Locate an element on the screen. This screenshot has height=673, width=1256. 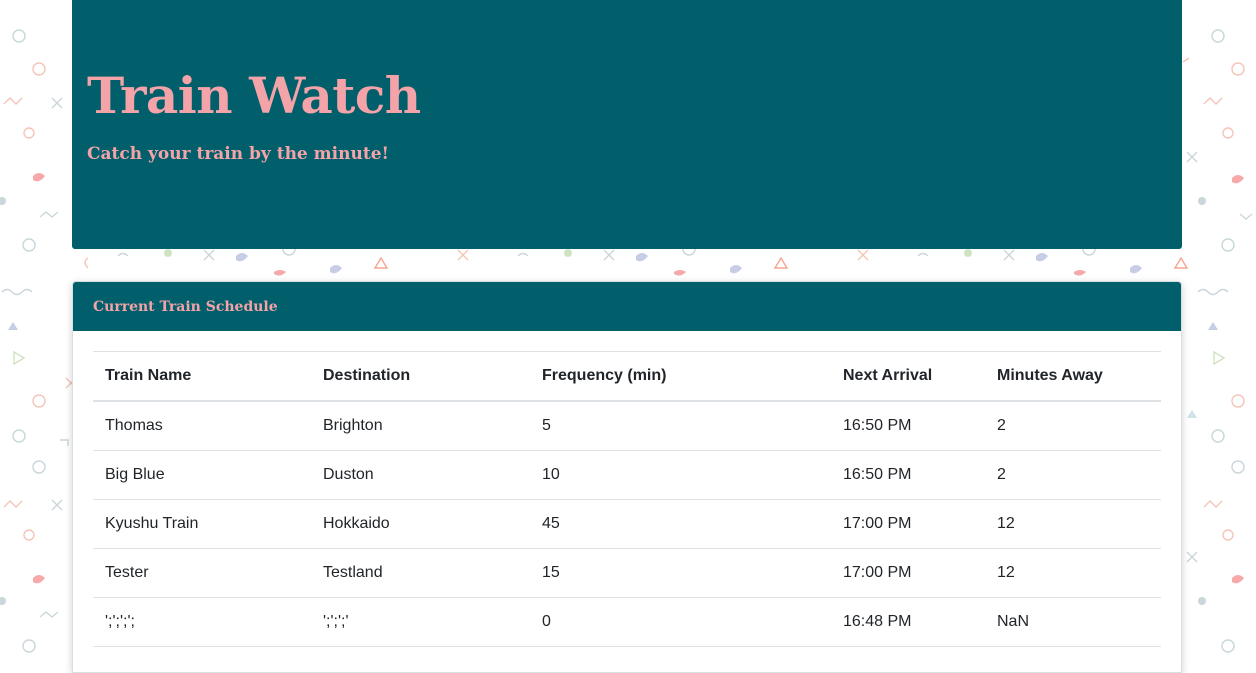
cell-destination: Testland is located at coordinates (420, 573).